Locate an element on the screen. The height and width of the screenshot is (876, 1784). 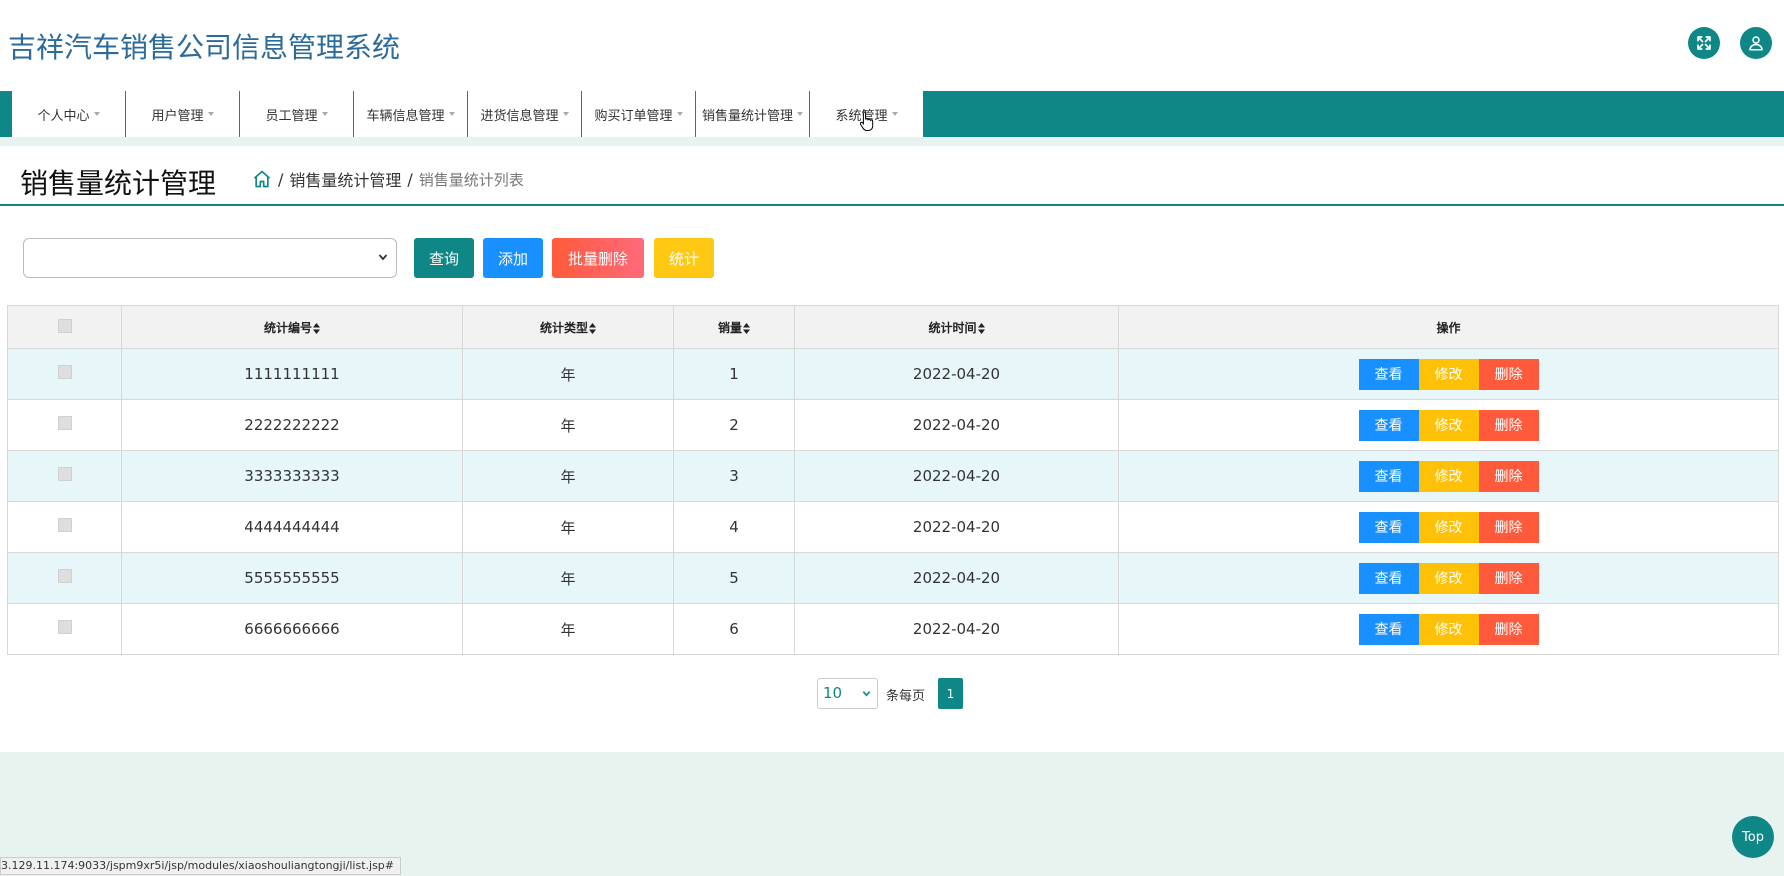
top-header: 吉祥汽车销售公司信息管理系统 is located at coordinates (892, 45).